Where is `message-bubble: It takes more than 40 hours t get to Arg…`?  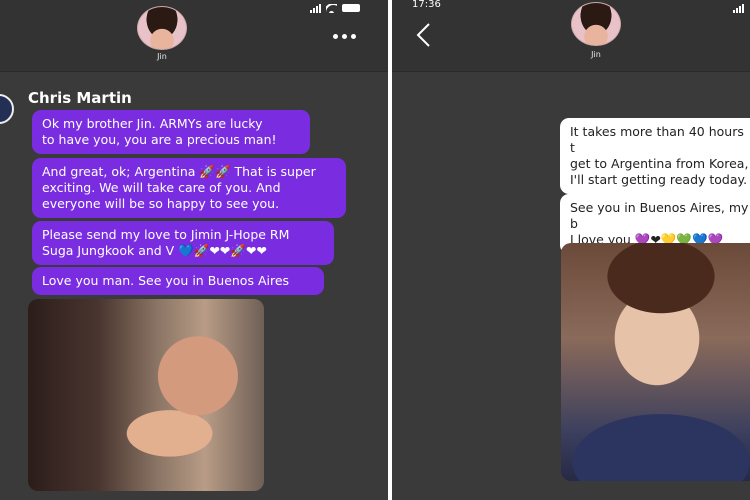
message-bubble: It takes more than 40 hours t get to Arg… is located at coordinates (655, 156).